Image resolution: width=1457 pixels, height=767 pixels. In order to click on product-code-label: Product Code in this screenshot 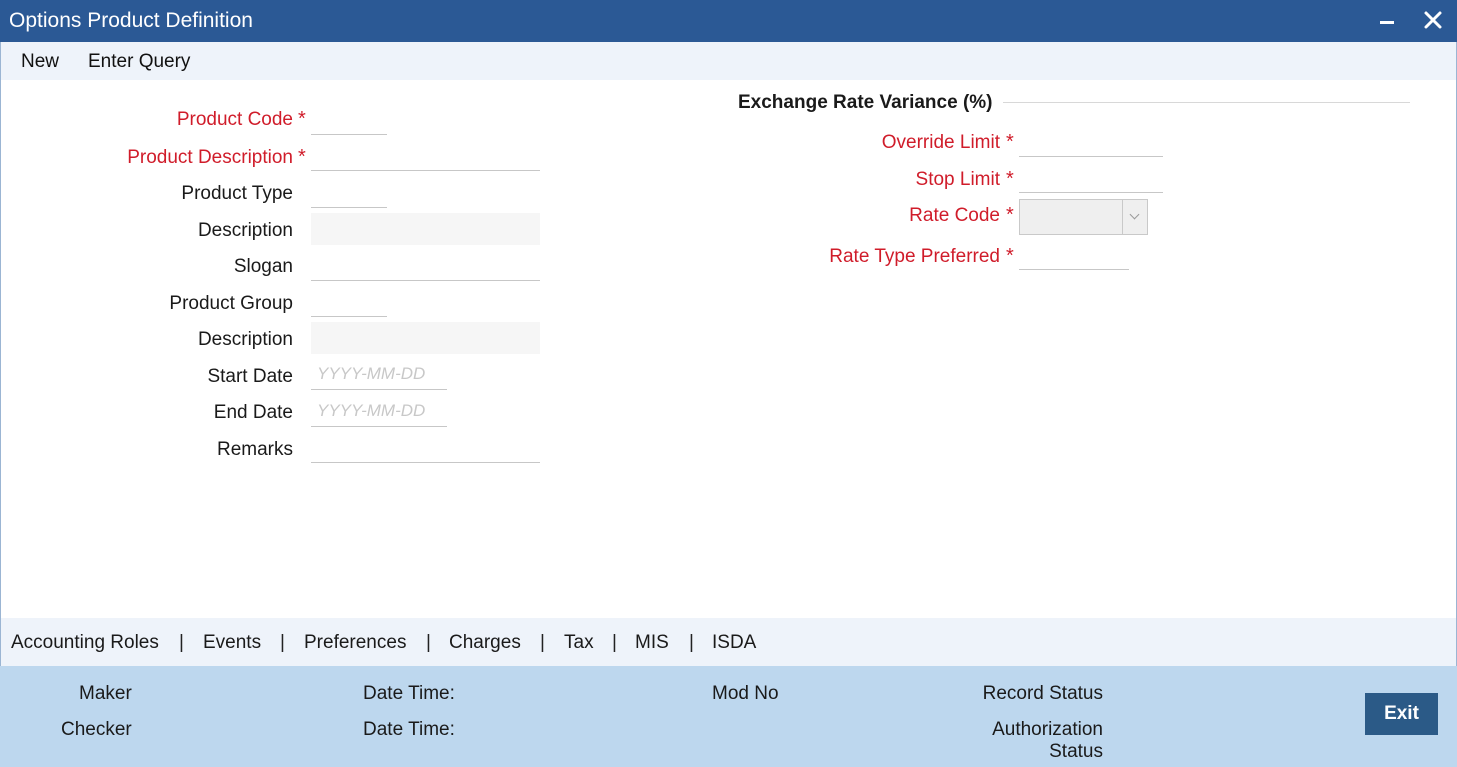, I will do `click(234, 119)`.